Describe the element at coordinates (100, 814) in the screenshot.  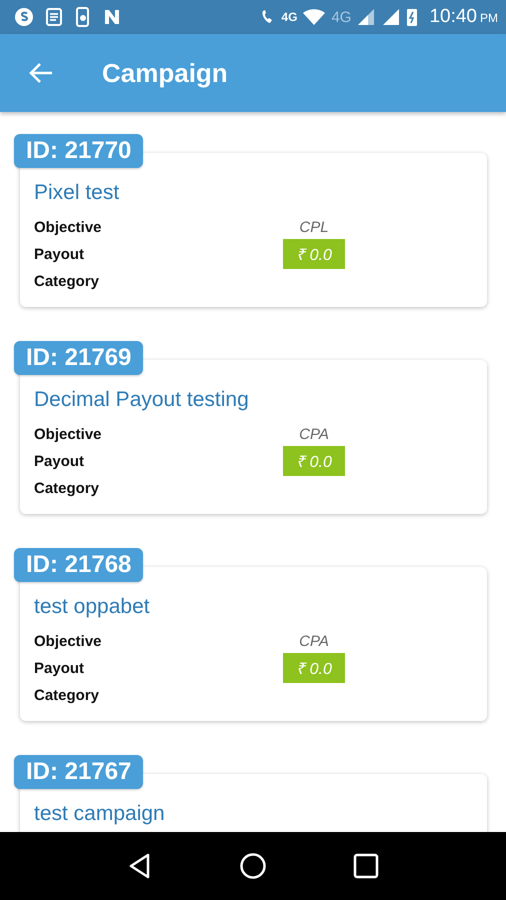
I see `campaign-title: test campaign` at that location.